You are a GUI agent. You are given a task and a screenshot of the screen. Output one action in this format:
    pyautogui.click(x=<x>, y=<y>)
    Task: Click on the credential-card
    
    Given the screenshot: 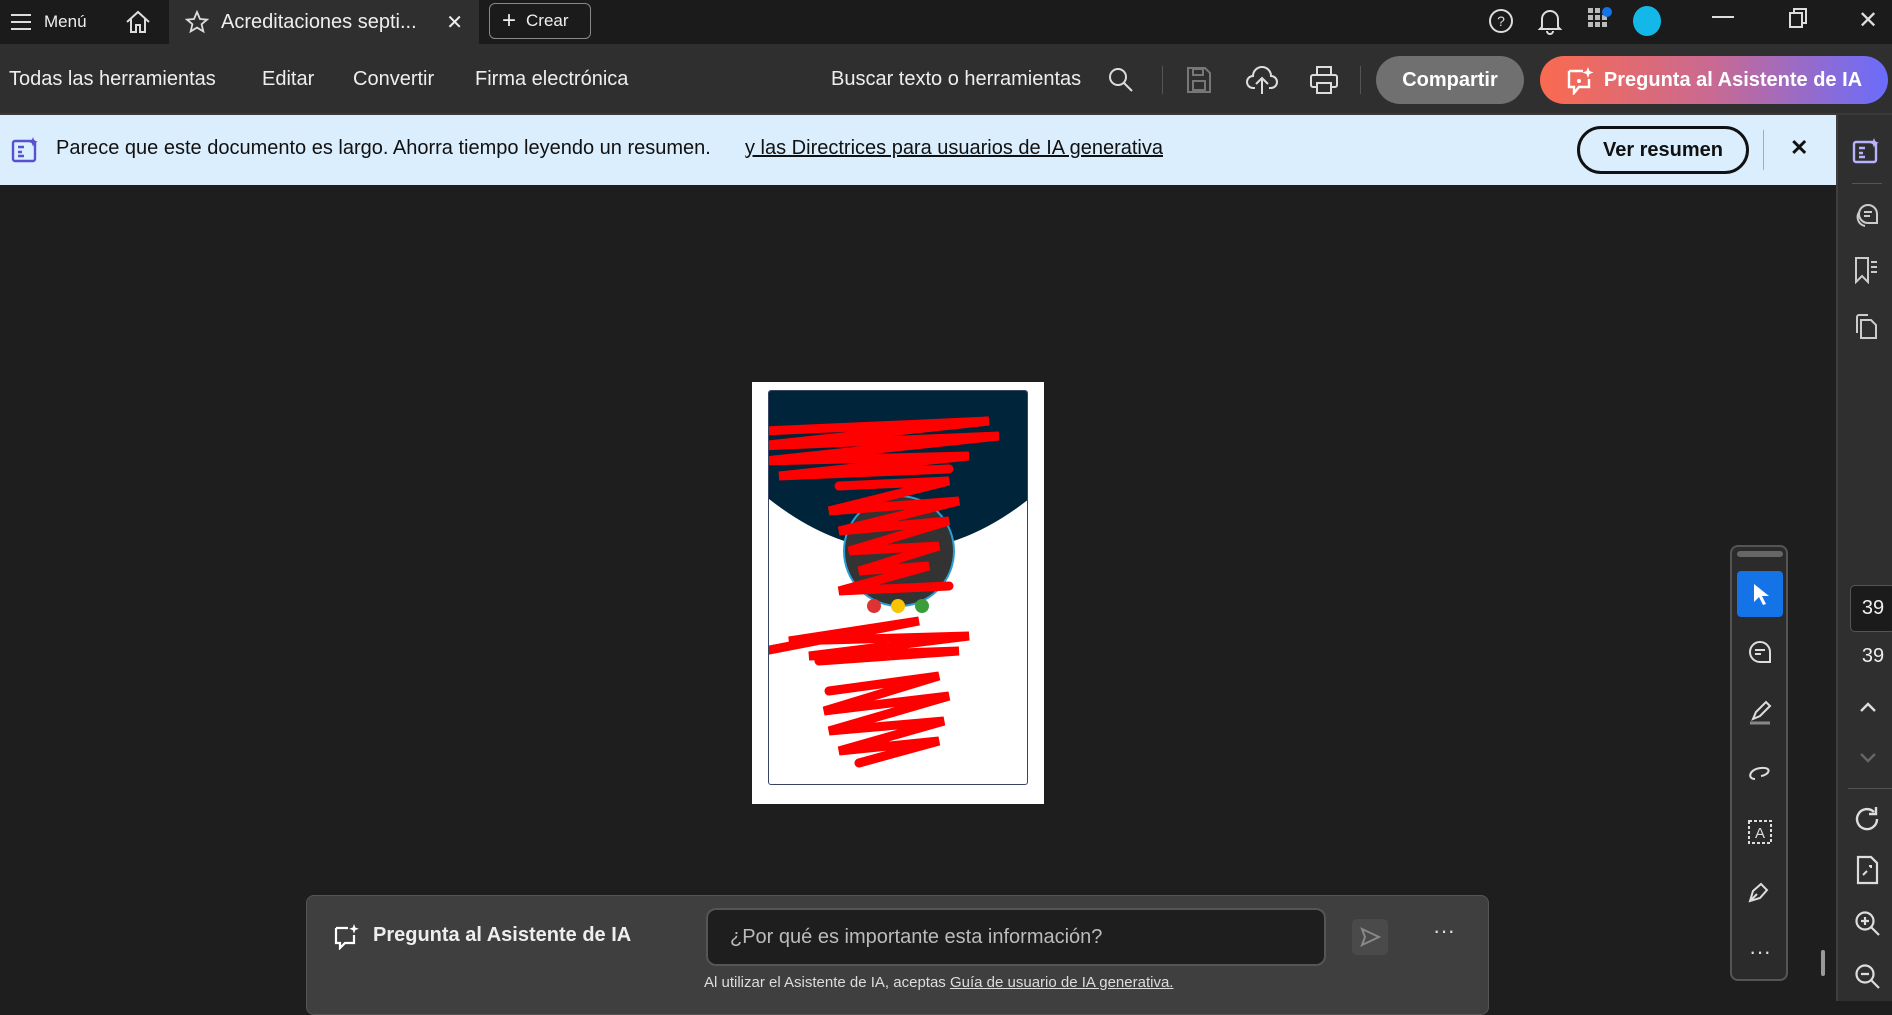 What is the action you would take?
    pyautogui.click(x=898, y=587)
    